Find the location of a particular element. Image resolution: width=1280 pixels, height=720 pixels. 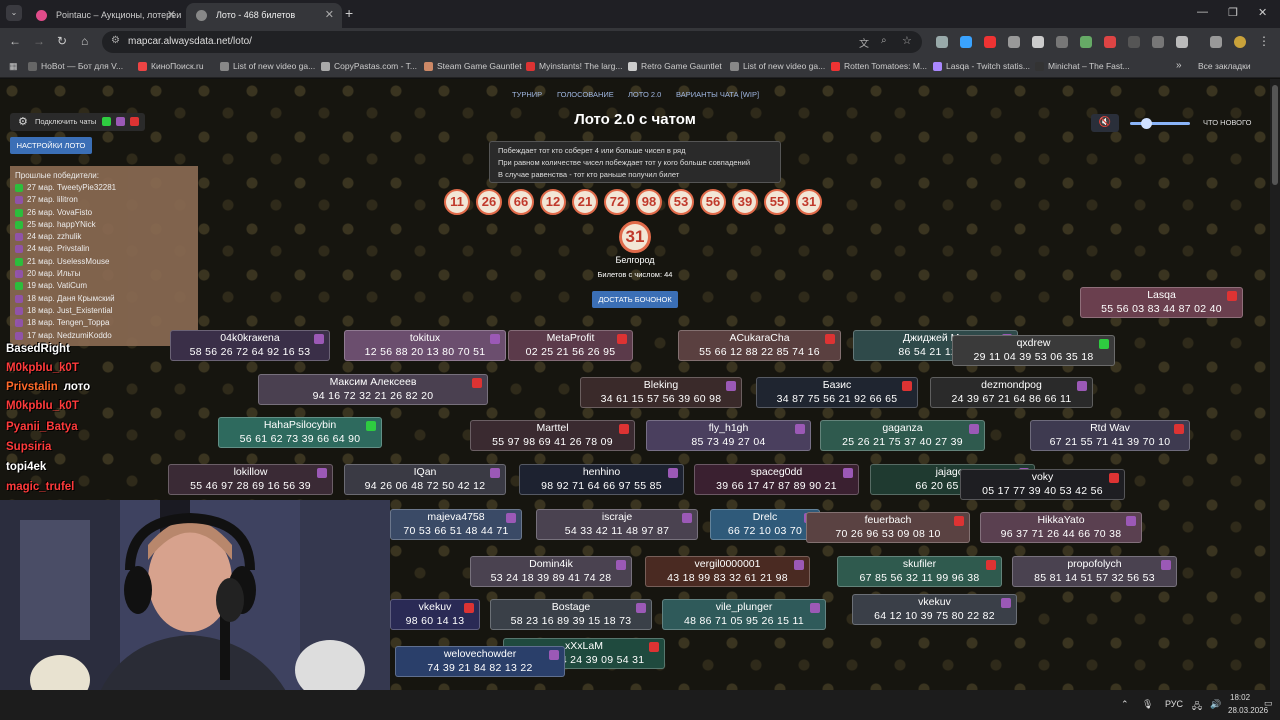

tray-expand-icon: ⌃ is located at coordinates (1125, 704).